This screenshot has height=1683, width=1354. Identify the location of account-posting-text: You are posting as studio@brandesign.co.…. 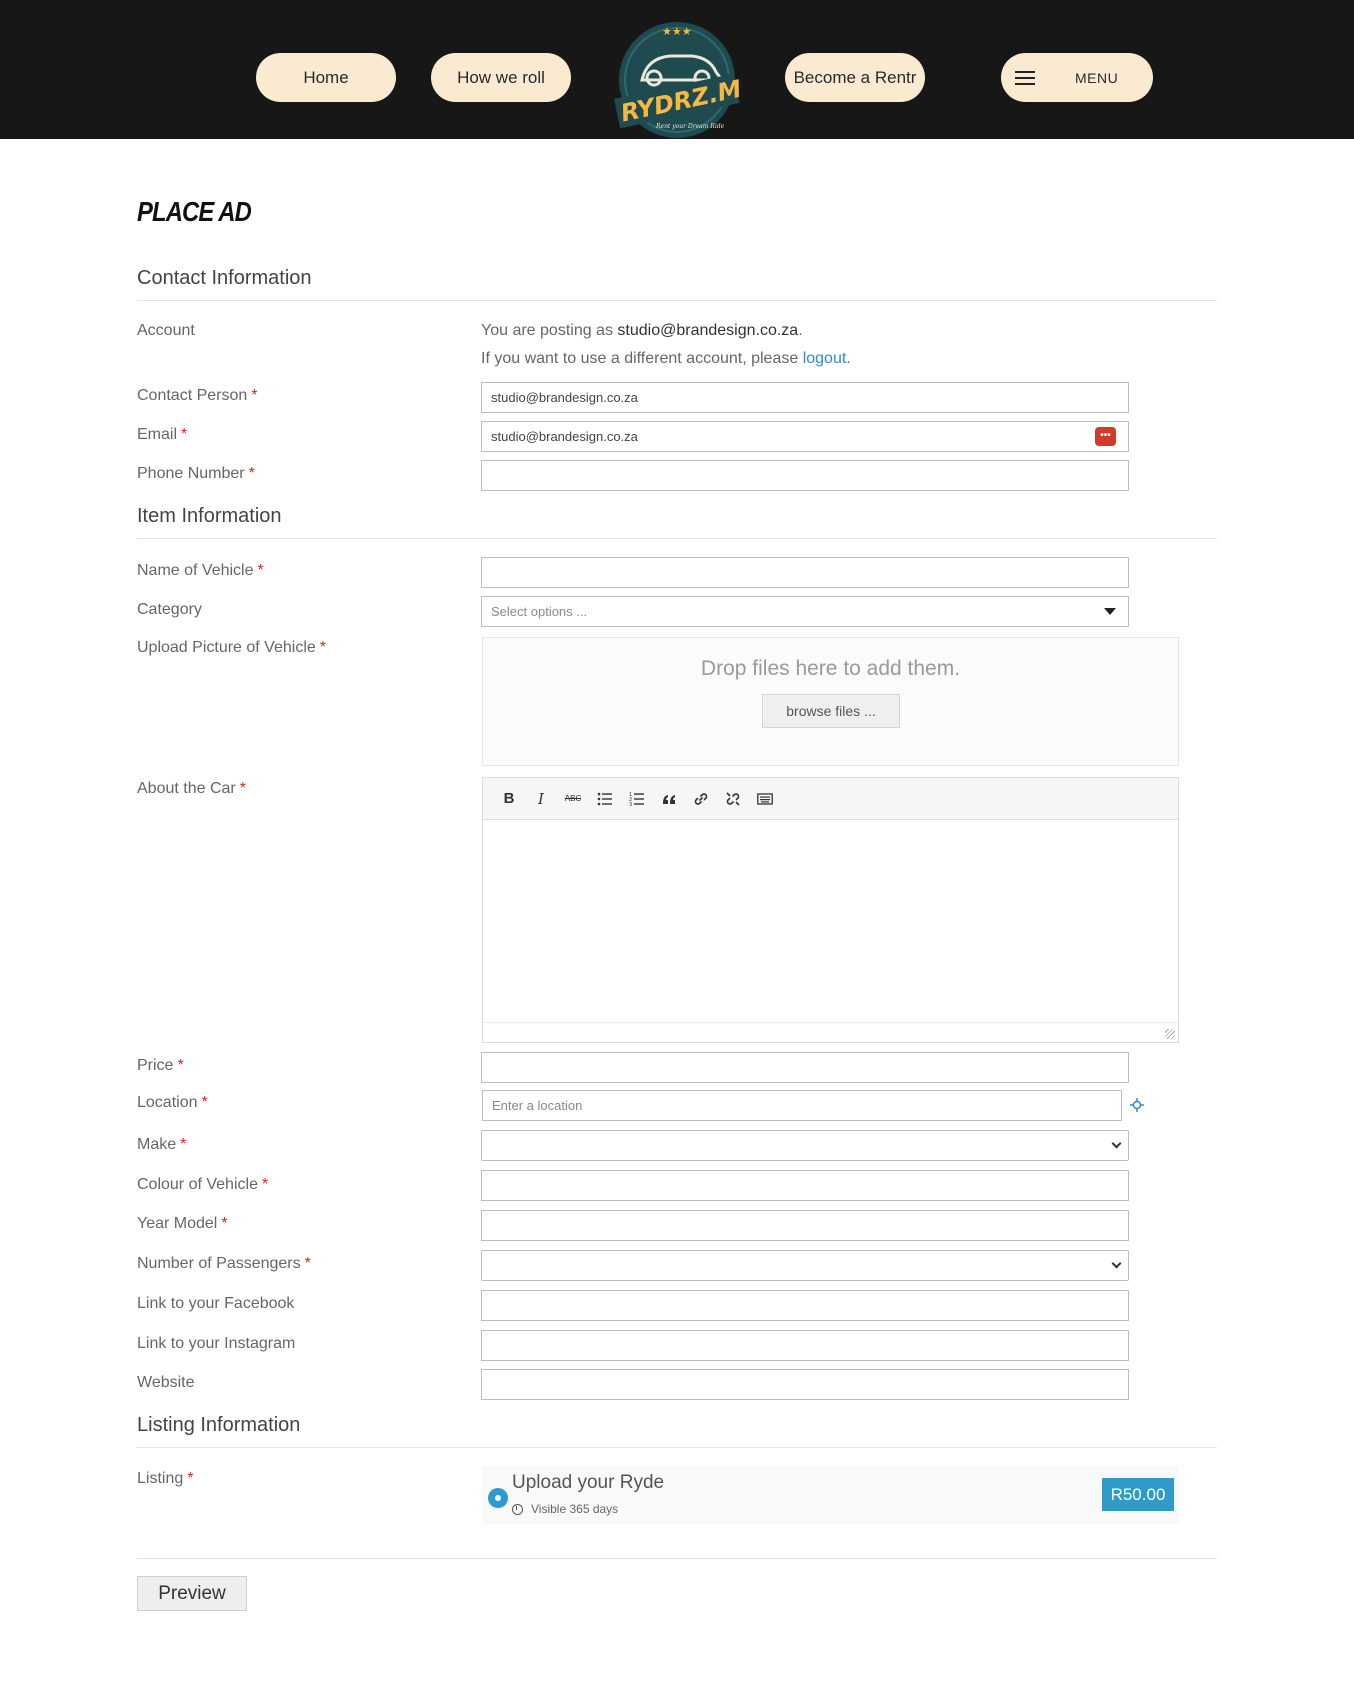
(642, 330).